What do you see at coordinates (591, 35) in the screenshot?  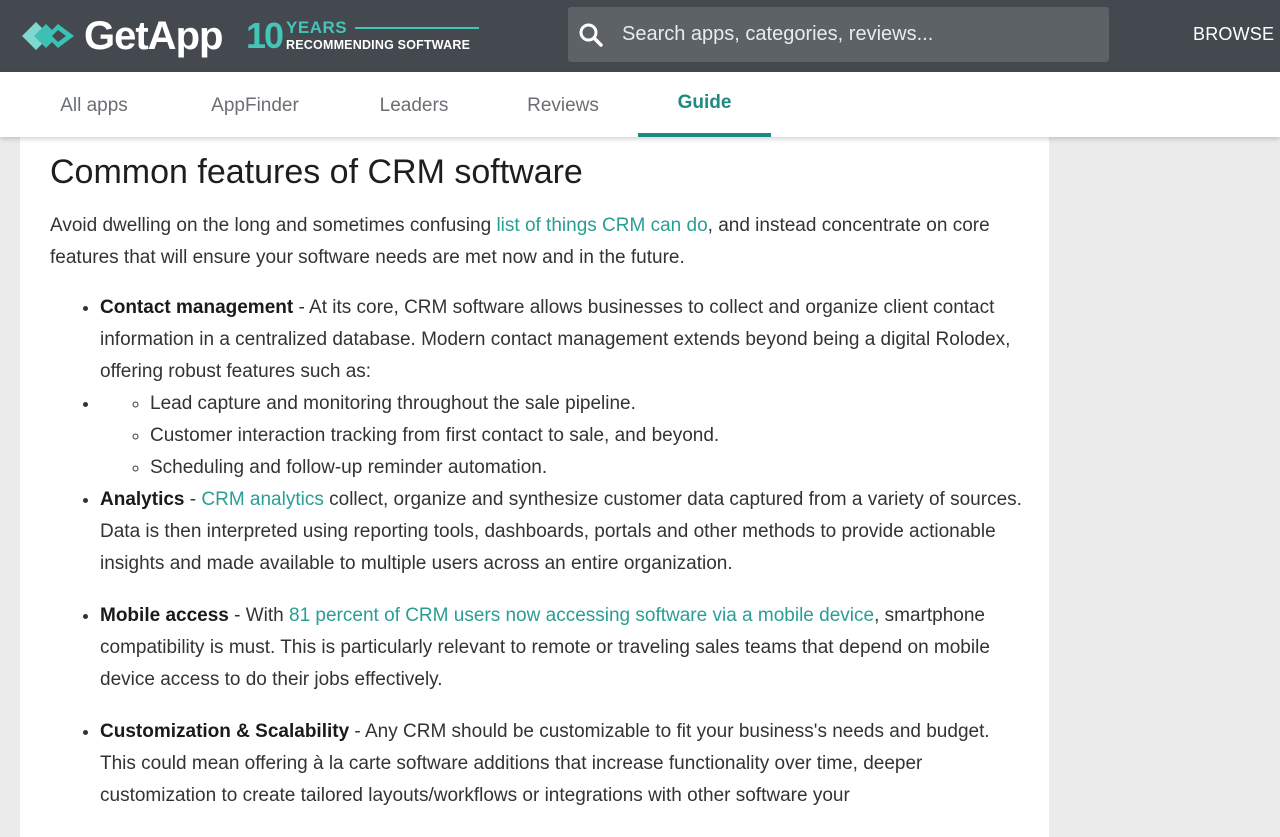 I see `search-icon` at bounding box center [591, 35].